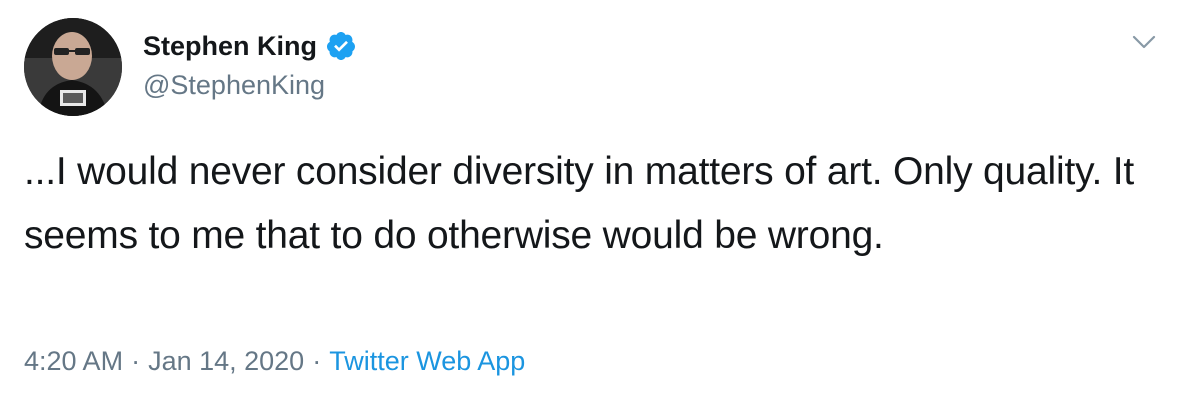 This screenshot has width=1190, height=412. I want to click on author-handle: @StephenKing, so click(234, 85).